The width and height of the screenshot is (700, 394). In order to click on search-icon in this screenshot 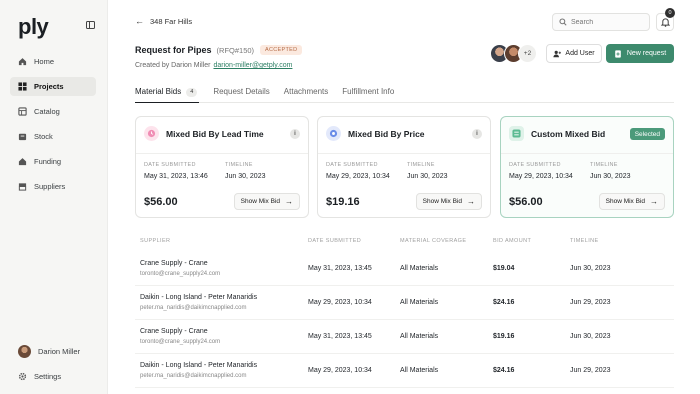, I will do `click(563, 22)`.